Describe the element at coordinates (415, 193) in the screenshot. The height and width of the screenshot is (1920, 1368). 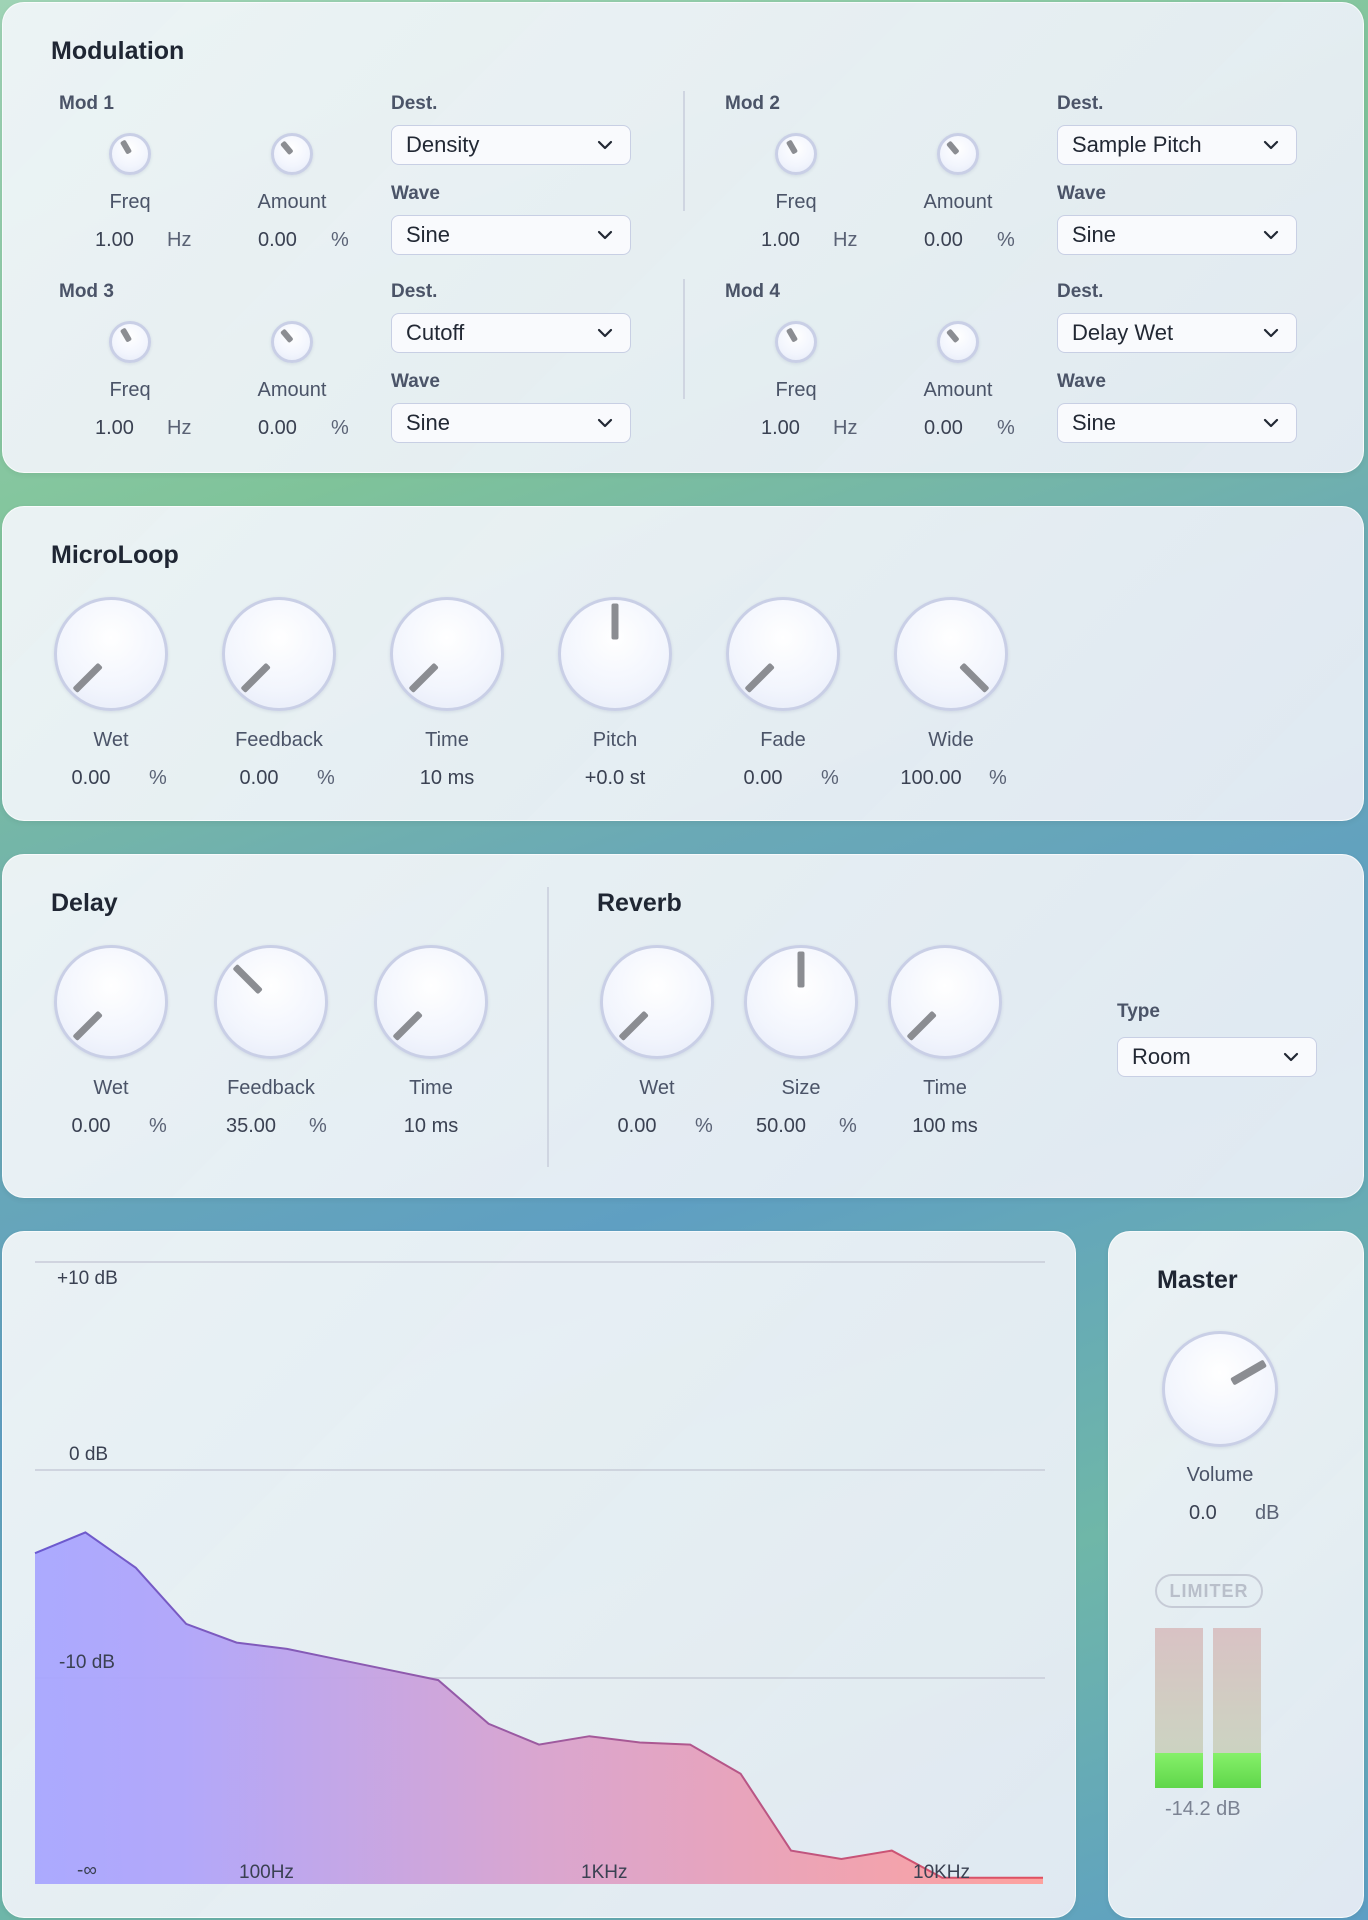
I see `mod-1-wave-label: Wave` at that location.